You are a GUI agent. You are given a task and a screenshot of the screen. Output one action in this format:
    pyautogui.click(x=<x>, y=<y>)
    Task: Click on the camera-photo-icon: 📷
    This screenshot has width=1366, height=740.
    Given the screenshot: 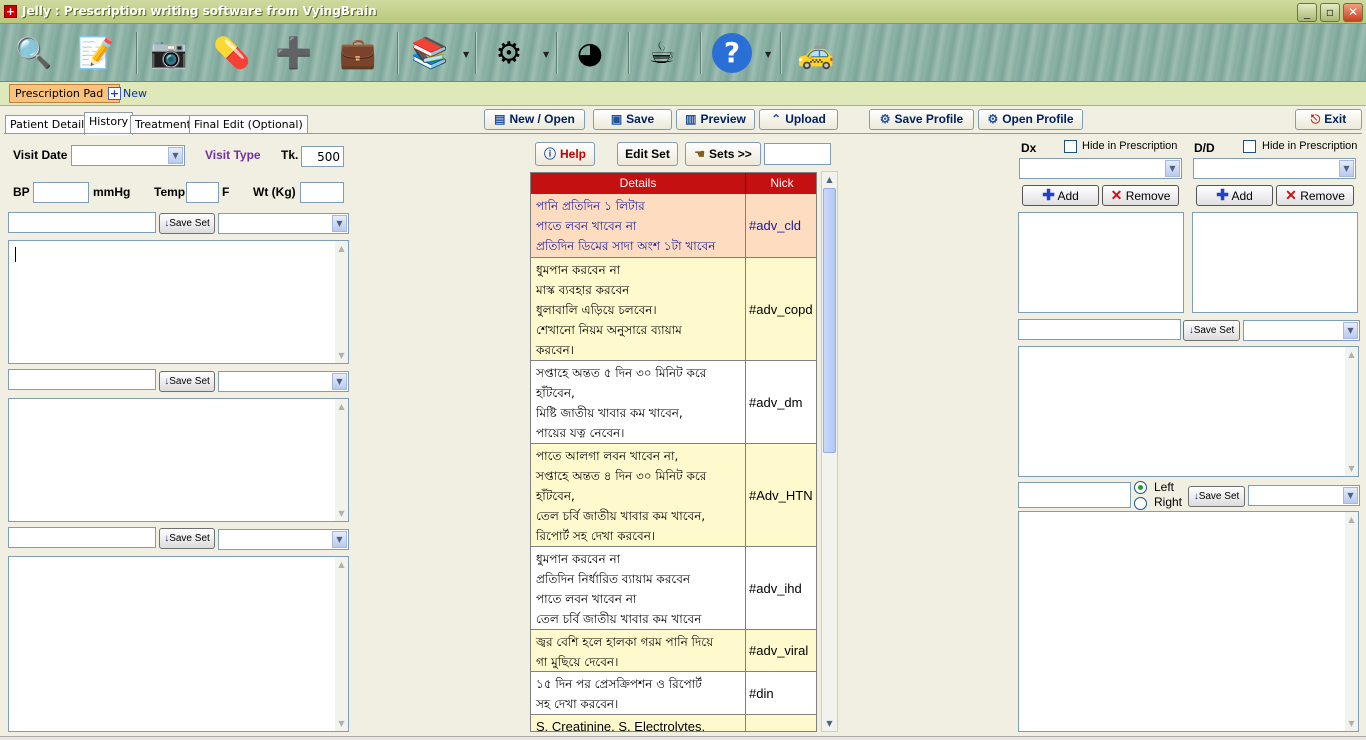 What is the action you would take?
    pyautogui.click(x=169, y=53)
    